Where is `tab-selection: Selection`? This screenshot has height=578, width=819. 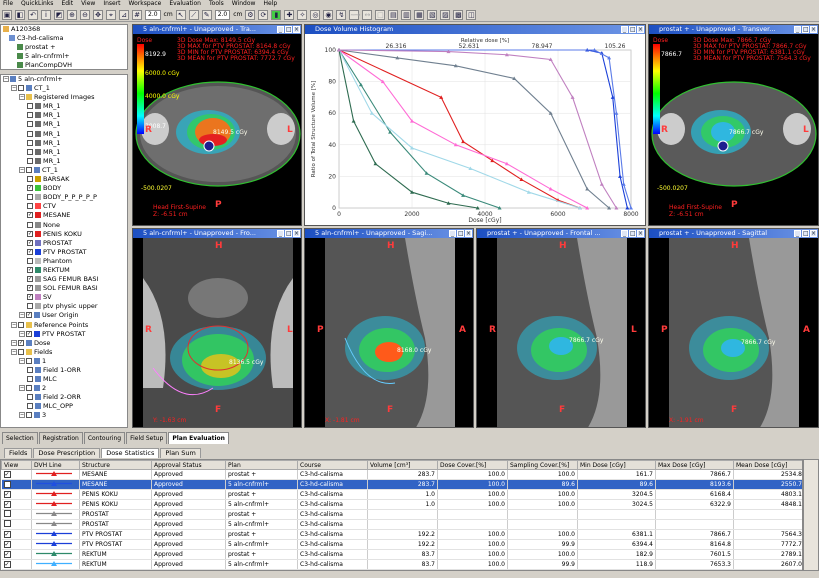
tab-selection: Selection is located at coordinates (20, 438).